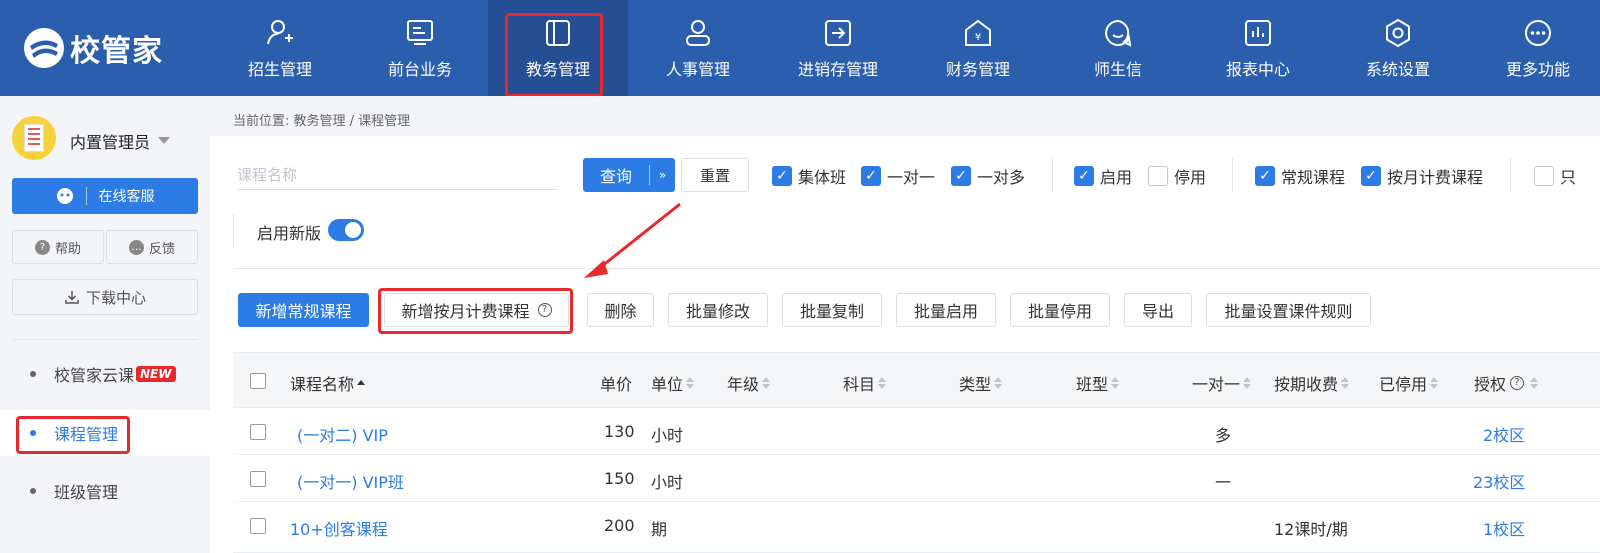 The image size is (1600, 553). Describe the element at coordinates (946, 310) in the screenshot. I see `batch-enable-button: 批量启用` at that location.